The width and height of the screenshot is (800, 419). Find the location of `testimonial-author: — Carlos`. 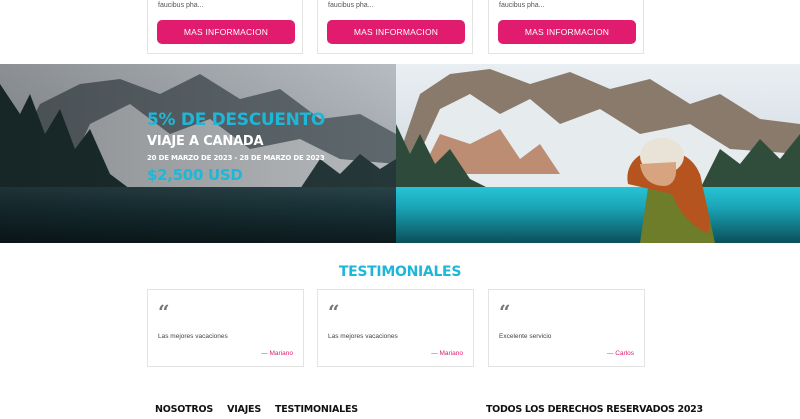

testimonial-author: — Carlos is located at coordinates (620, 353).